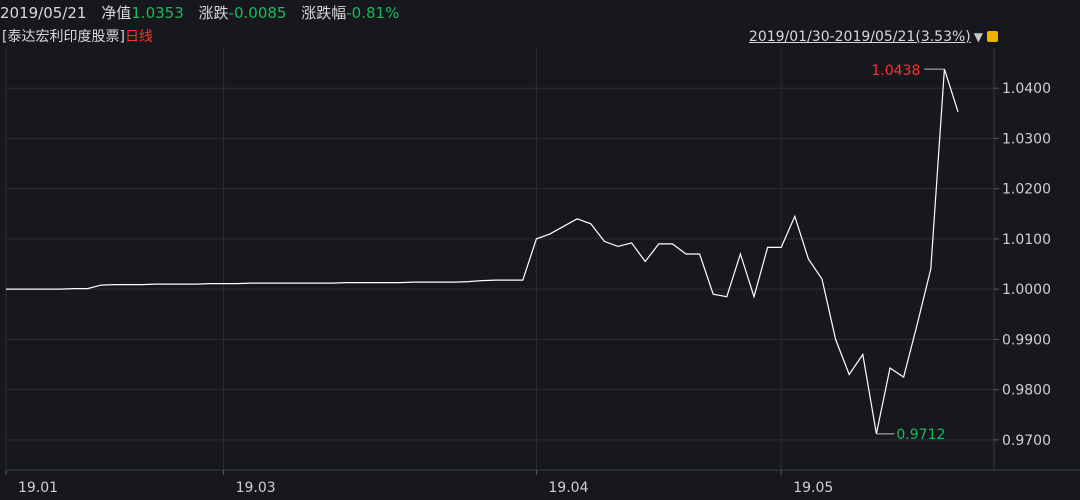  What do you see at coordinates (1026, 240) in the screenshot?
I see `y-tick-label: 1.0100` at bounding box center [1026, 240].